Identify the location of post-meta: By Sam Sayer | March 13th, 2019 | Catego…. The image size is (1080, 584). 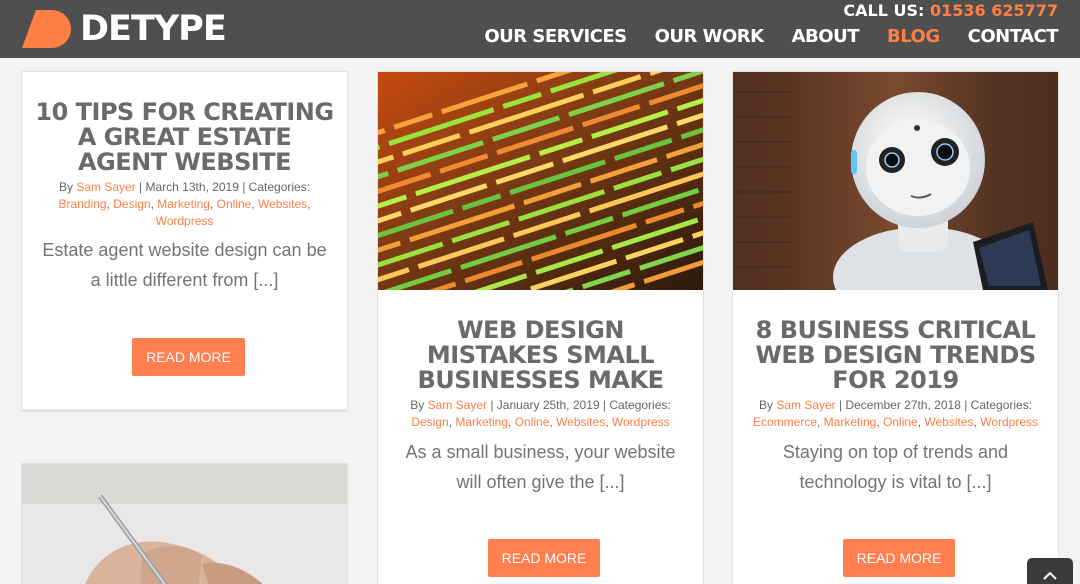
(184, 204).